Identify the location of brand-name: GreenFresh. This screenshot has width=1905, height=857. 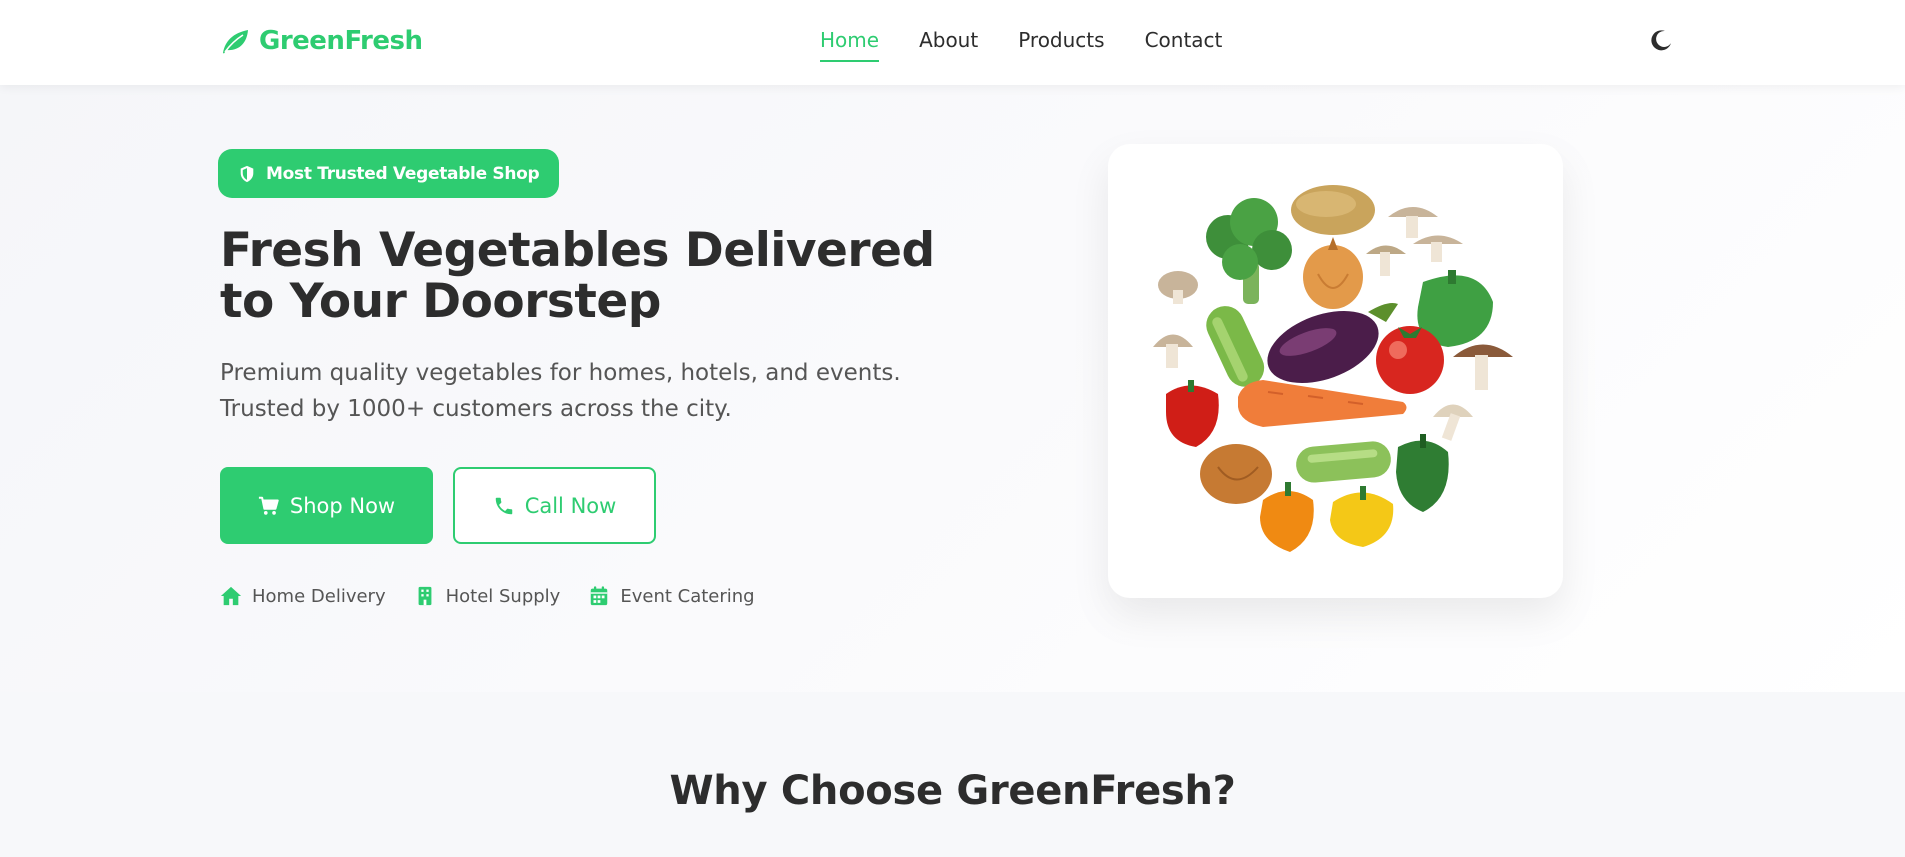
(341, 41).